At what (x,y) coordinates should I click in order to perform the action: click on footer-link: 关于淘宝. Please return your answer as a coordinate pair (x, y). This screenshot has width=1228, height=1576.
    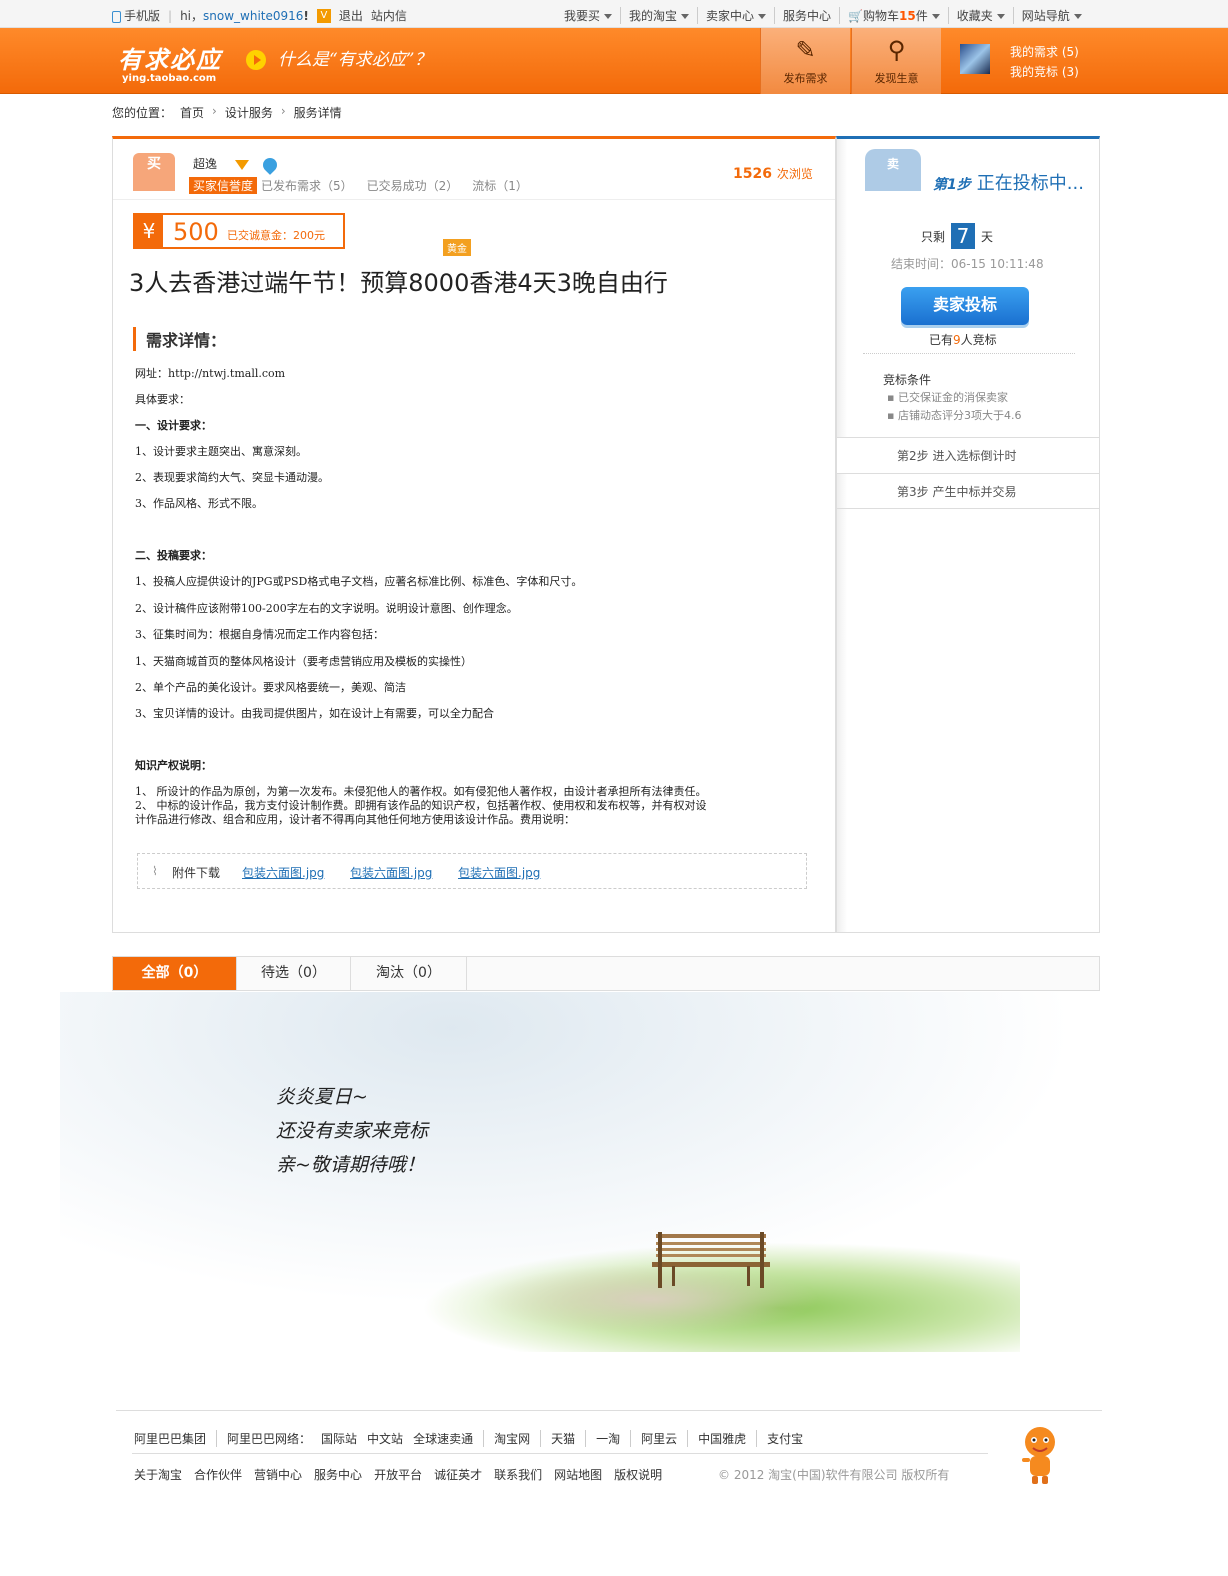
    Looking at the image, I should click on (158, 1474).